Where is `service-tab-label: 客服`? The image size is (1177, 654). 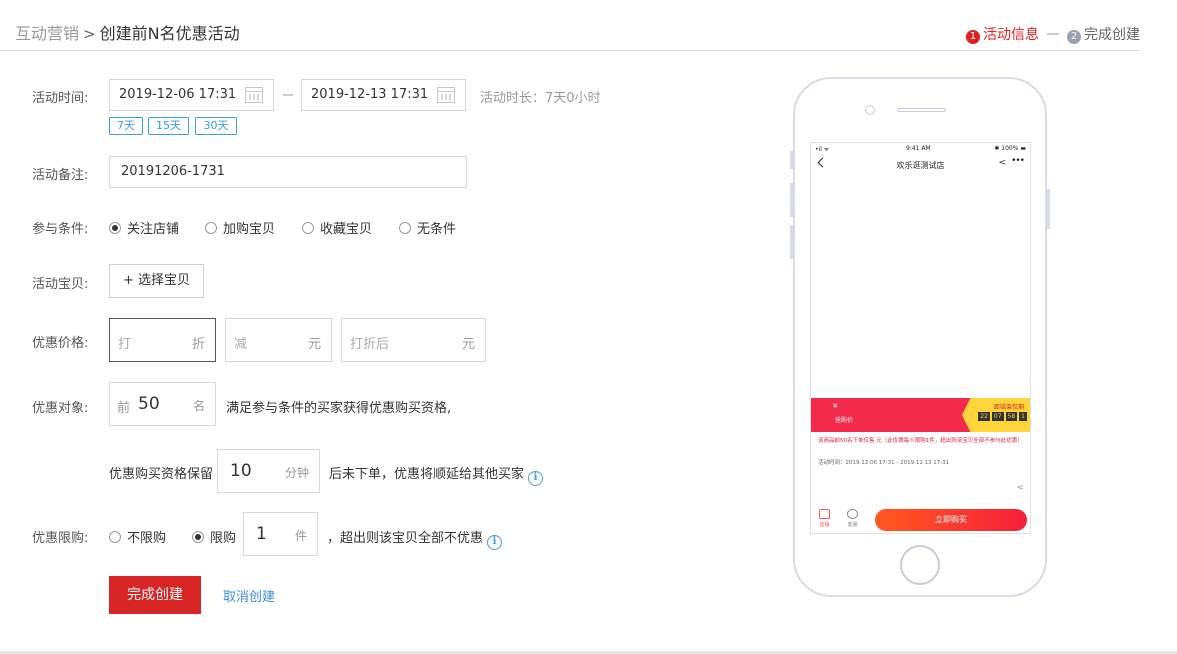 service-tab-label: 客服 is located at coordinates (852, 525).